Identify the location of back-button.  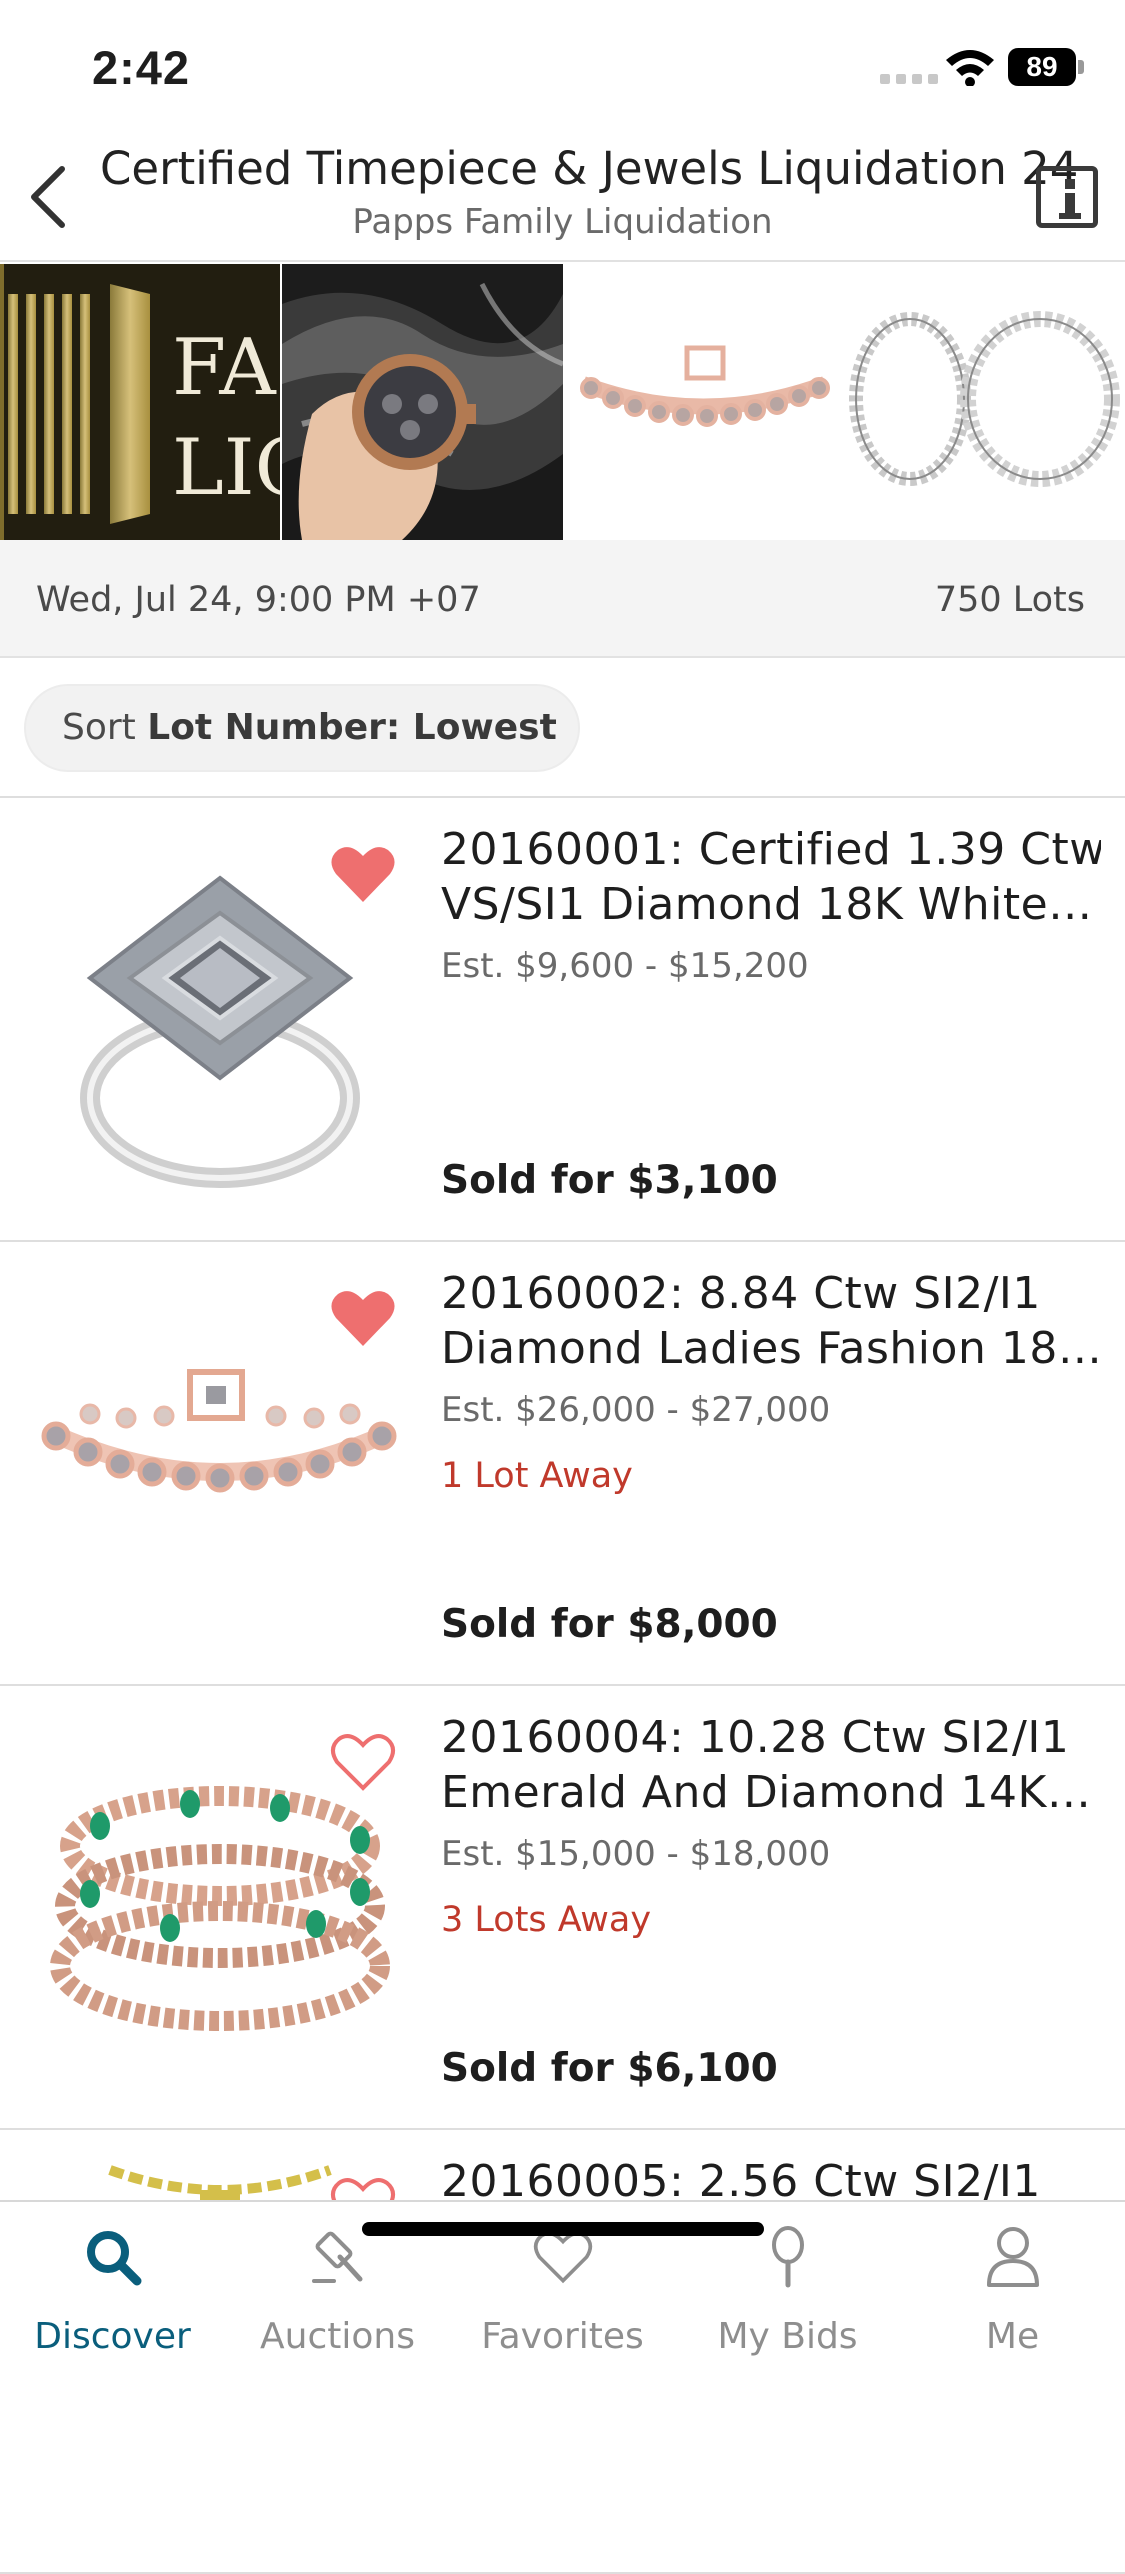
(48, 197).